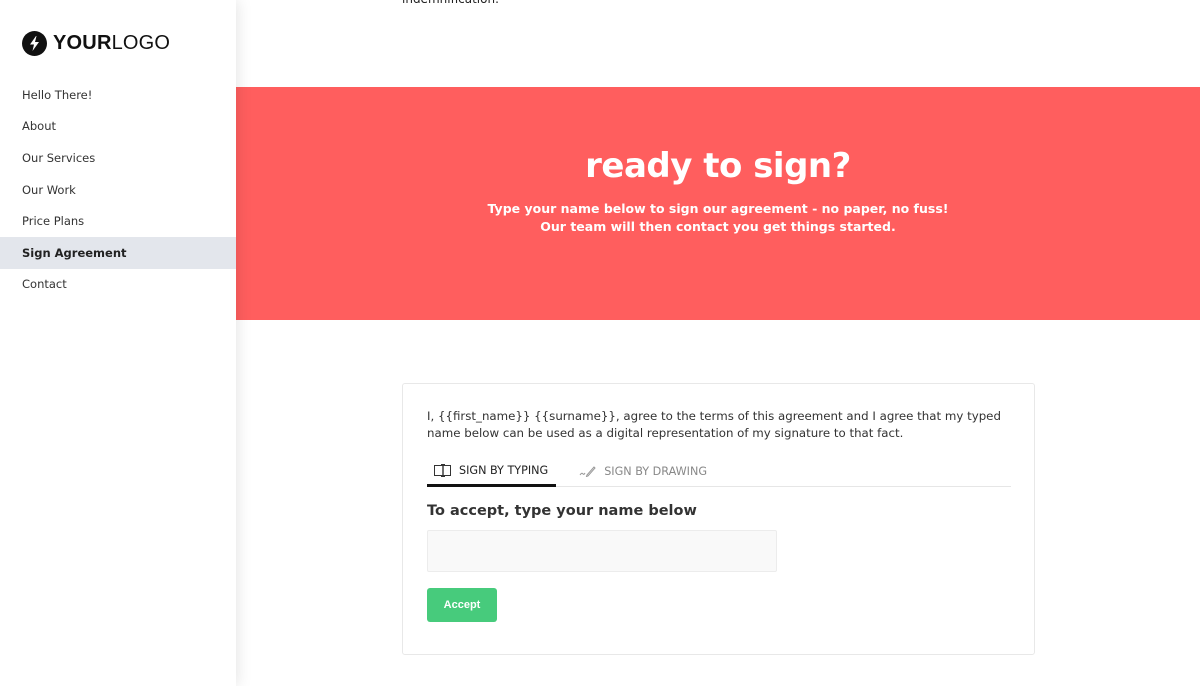 The image size is (1200, 686). I want to click on sidebar-item-our-work: Our Work, so click(118, 190).